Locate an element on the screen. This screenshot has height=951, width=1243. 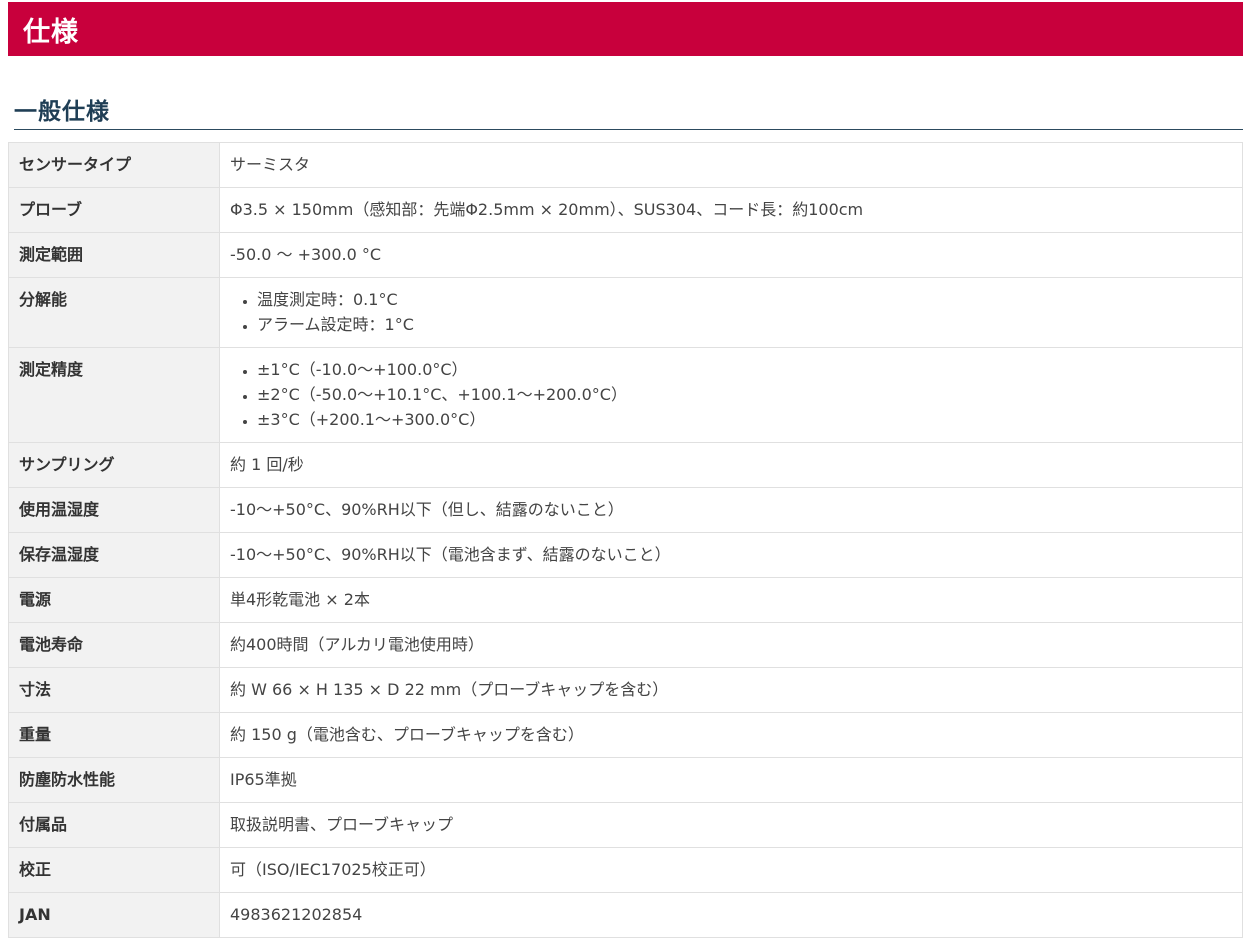
spec-label: 防塵防水性能 is located at coordinates (114, 780).